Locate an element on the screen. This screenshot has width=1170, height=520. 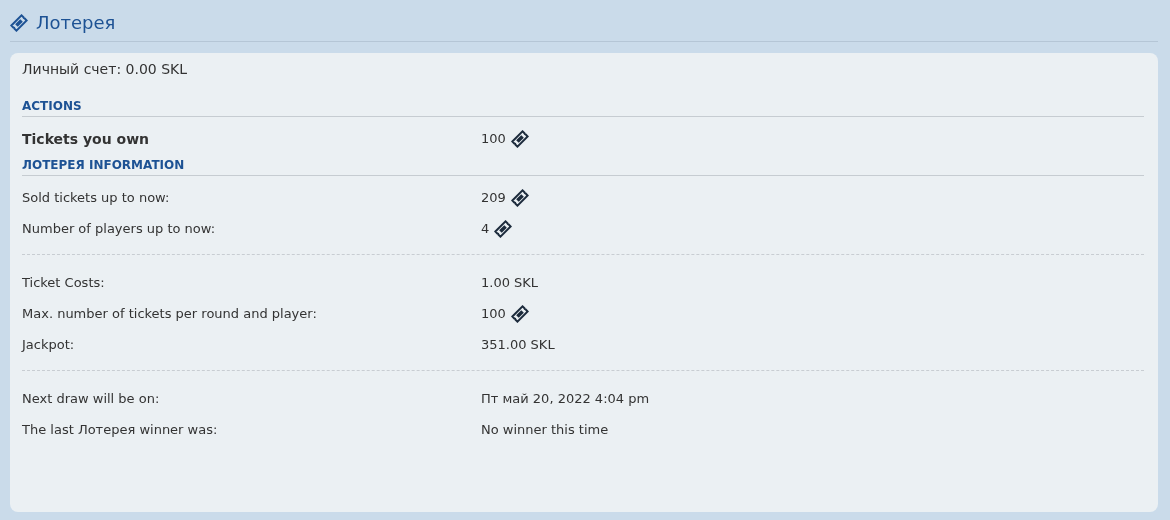
page-title: Лотерея is located at coordinates (76, 22).